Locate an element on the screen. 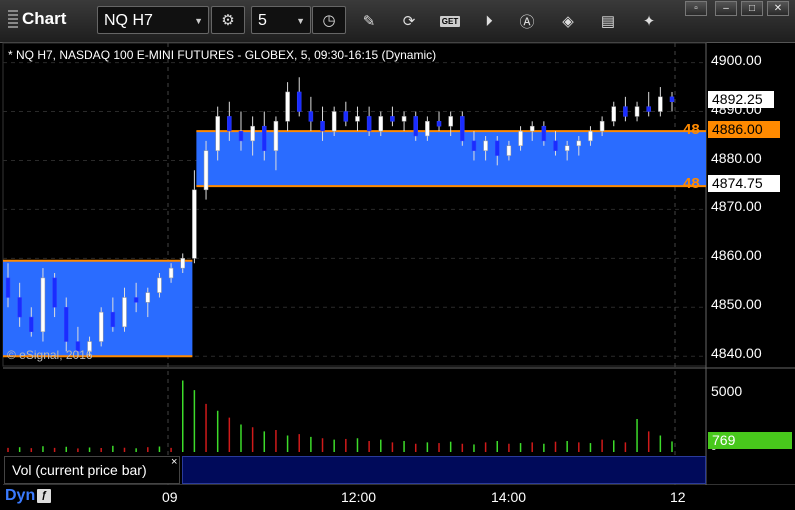 The image size is (795, 510). upper-level-tag: 4886.00 is located at coordinates (744, 129).